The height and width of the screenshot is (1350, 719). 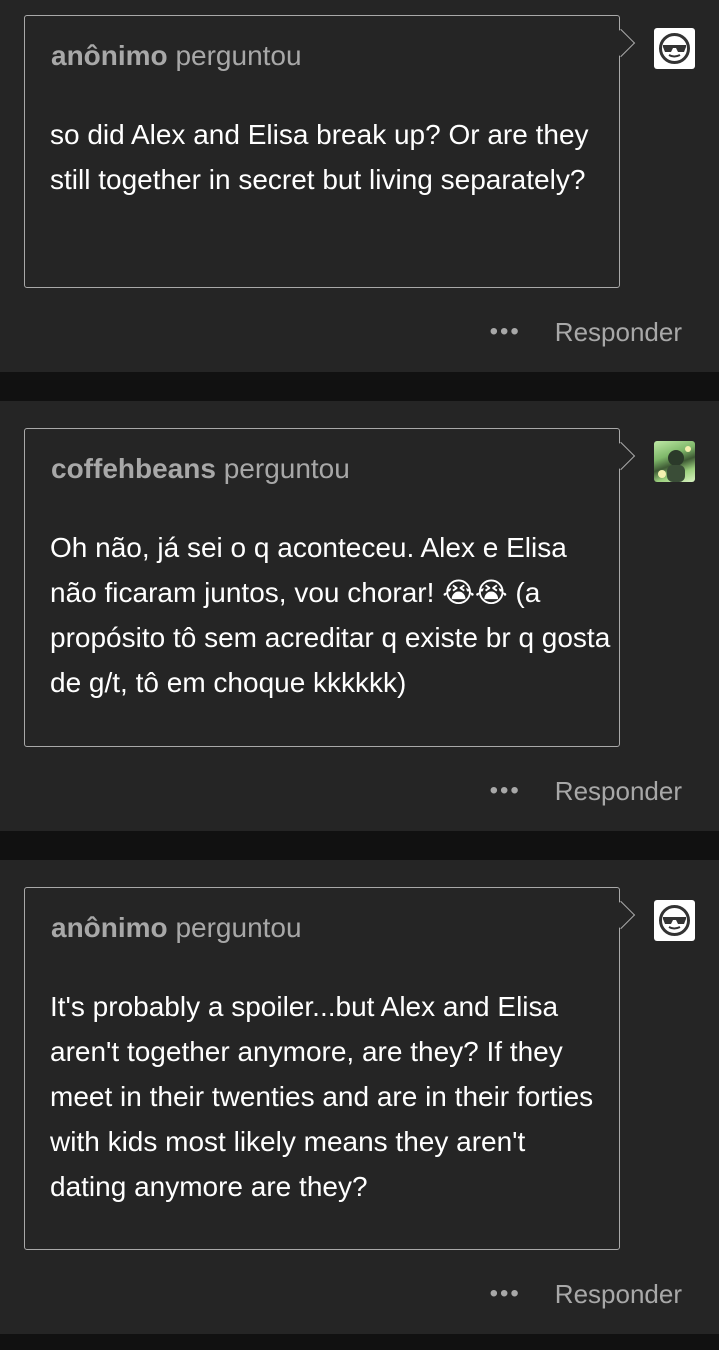 I want to click on asker-name: coffehbeans, so click(x=133, y=468).